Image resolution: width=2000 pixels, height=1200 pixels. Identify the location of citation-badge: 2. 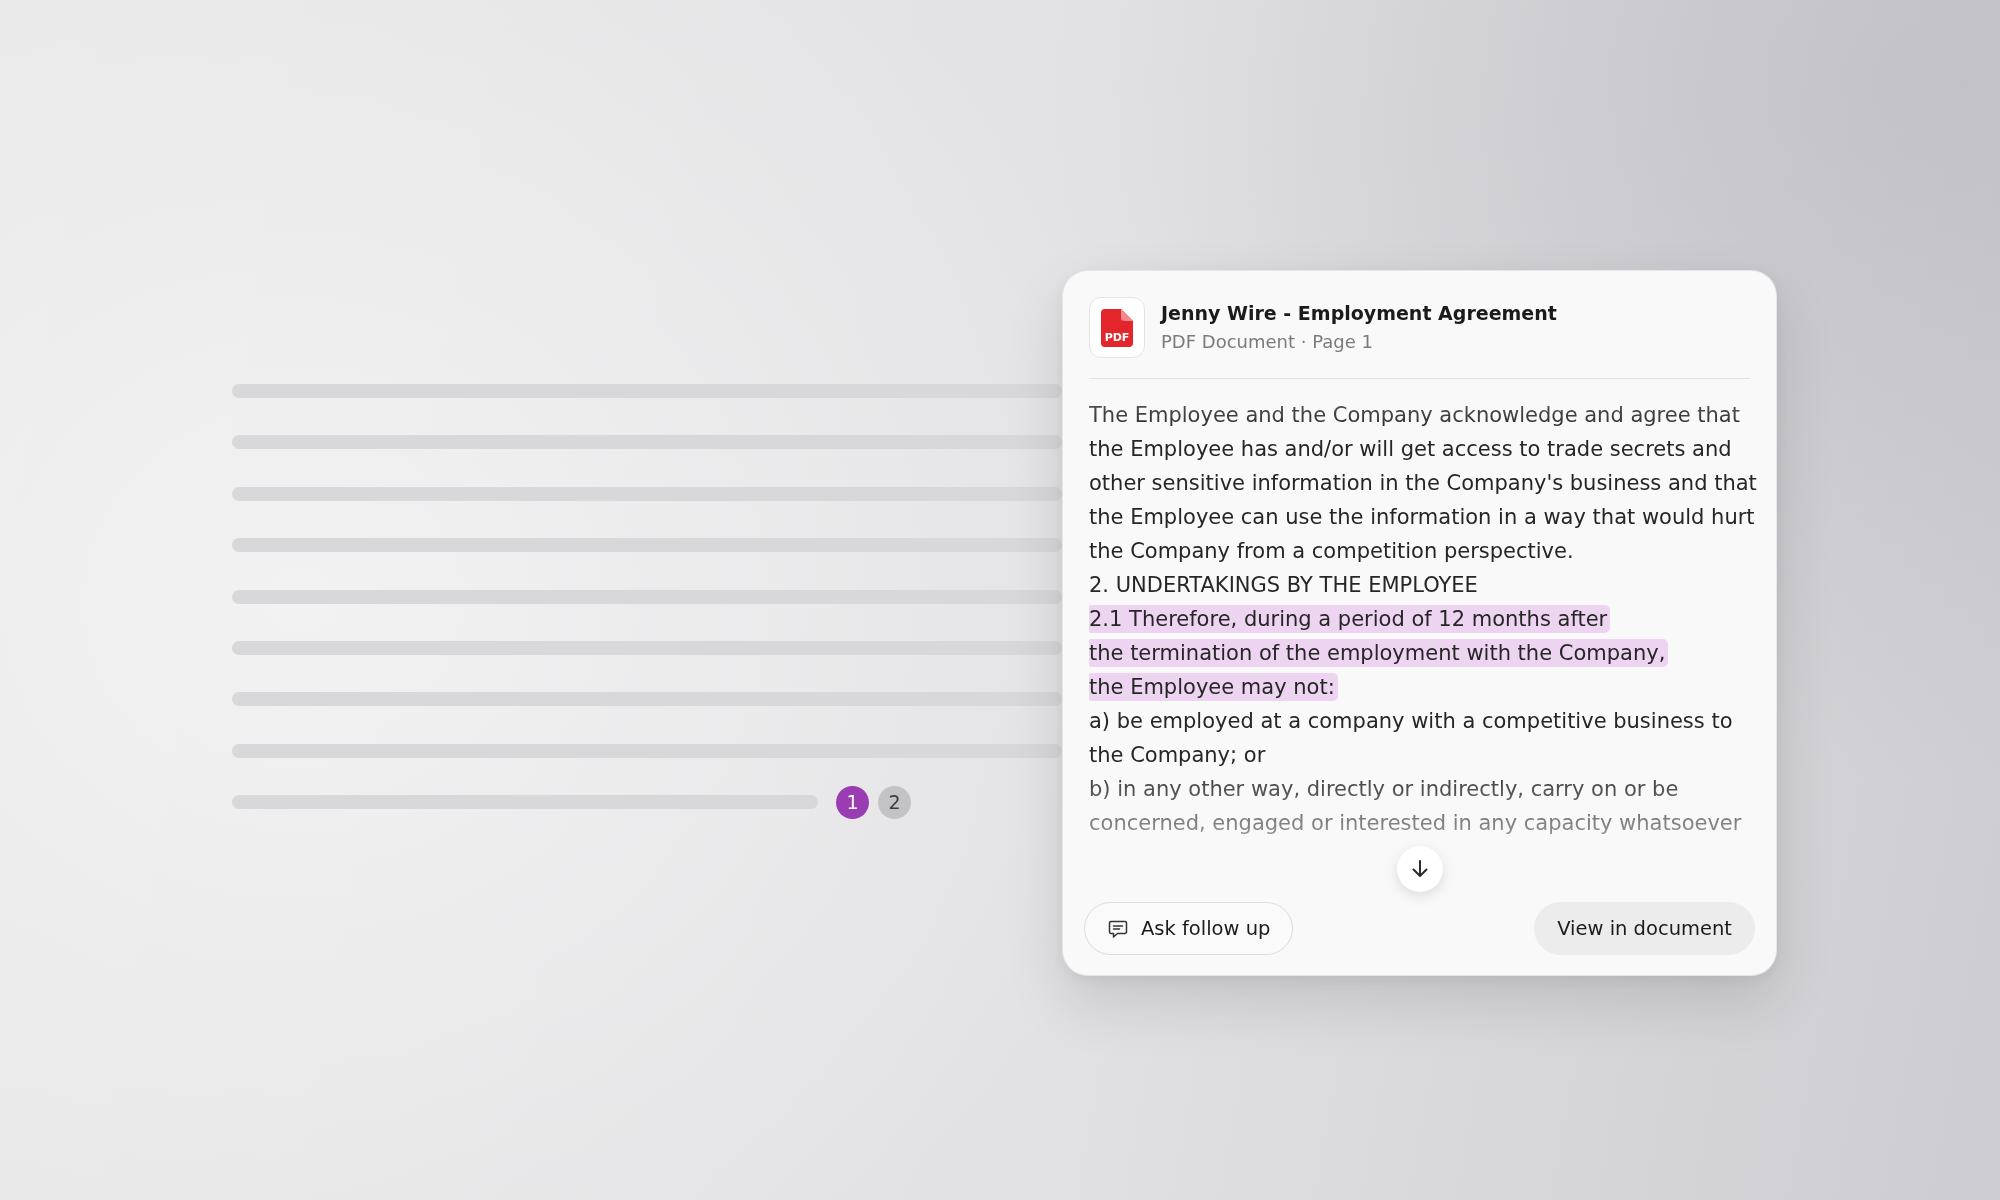
(894, 802).